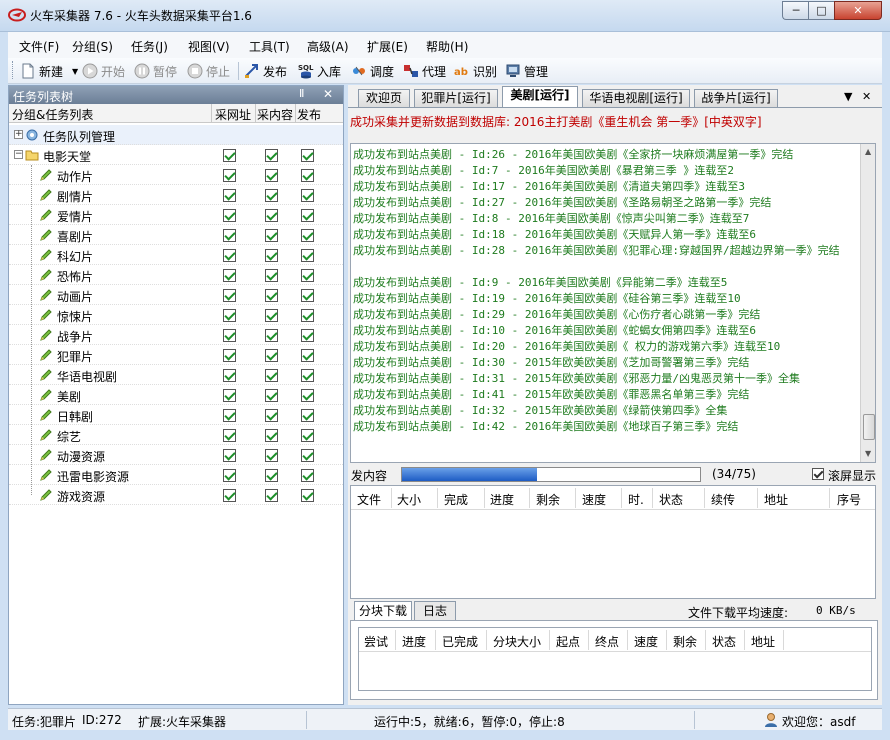 This screenshot has height=740, width=890. What do you see at coordinates (867, 303) in the screenshot?
I see `log-scrollbar: ▲ ▼` at bounding box center [867, 303].